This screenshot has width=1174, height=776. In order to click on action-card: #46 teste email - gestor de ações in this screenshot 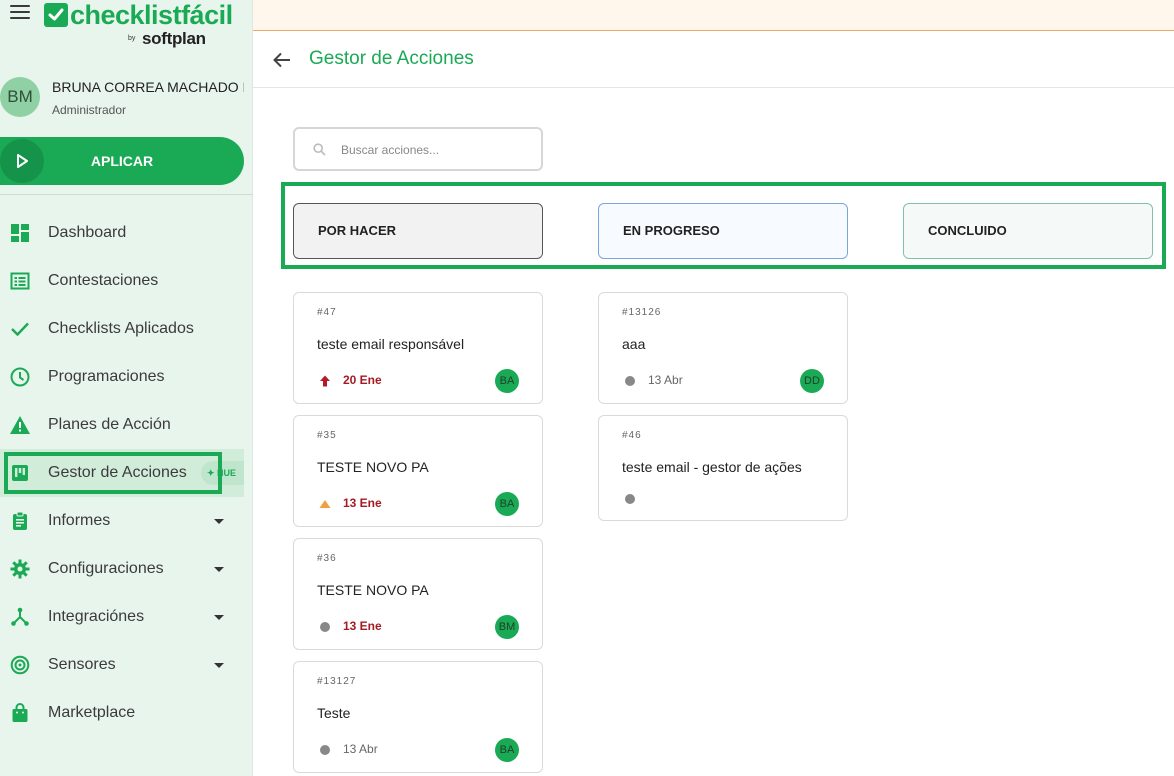, I will do `click(723, 468)`.